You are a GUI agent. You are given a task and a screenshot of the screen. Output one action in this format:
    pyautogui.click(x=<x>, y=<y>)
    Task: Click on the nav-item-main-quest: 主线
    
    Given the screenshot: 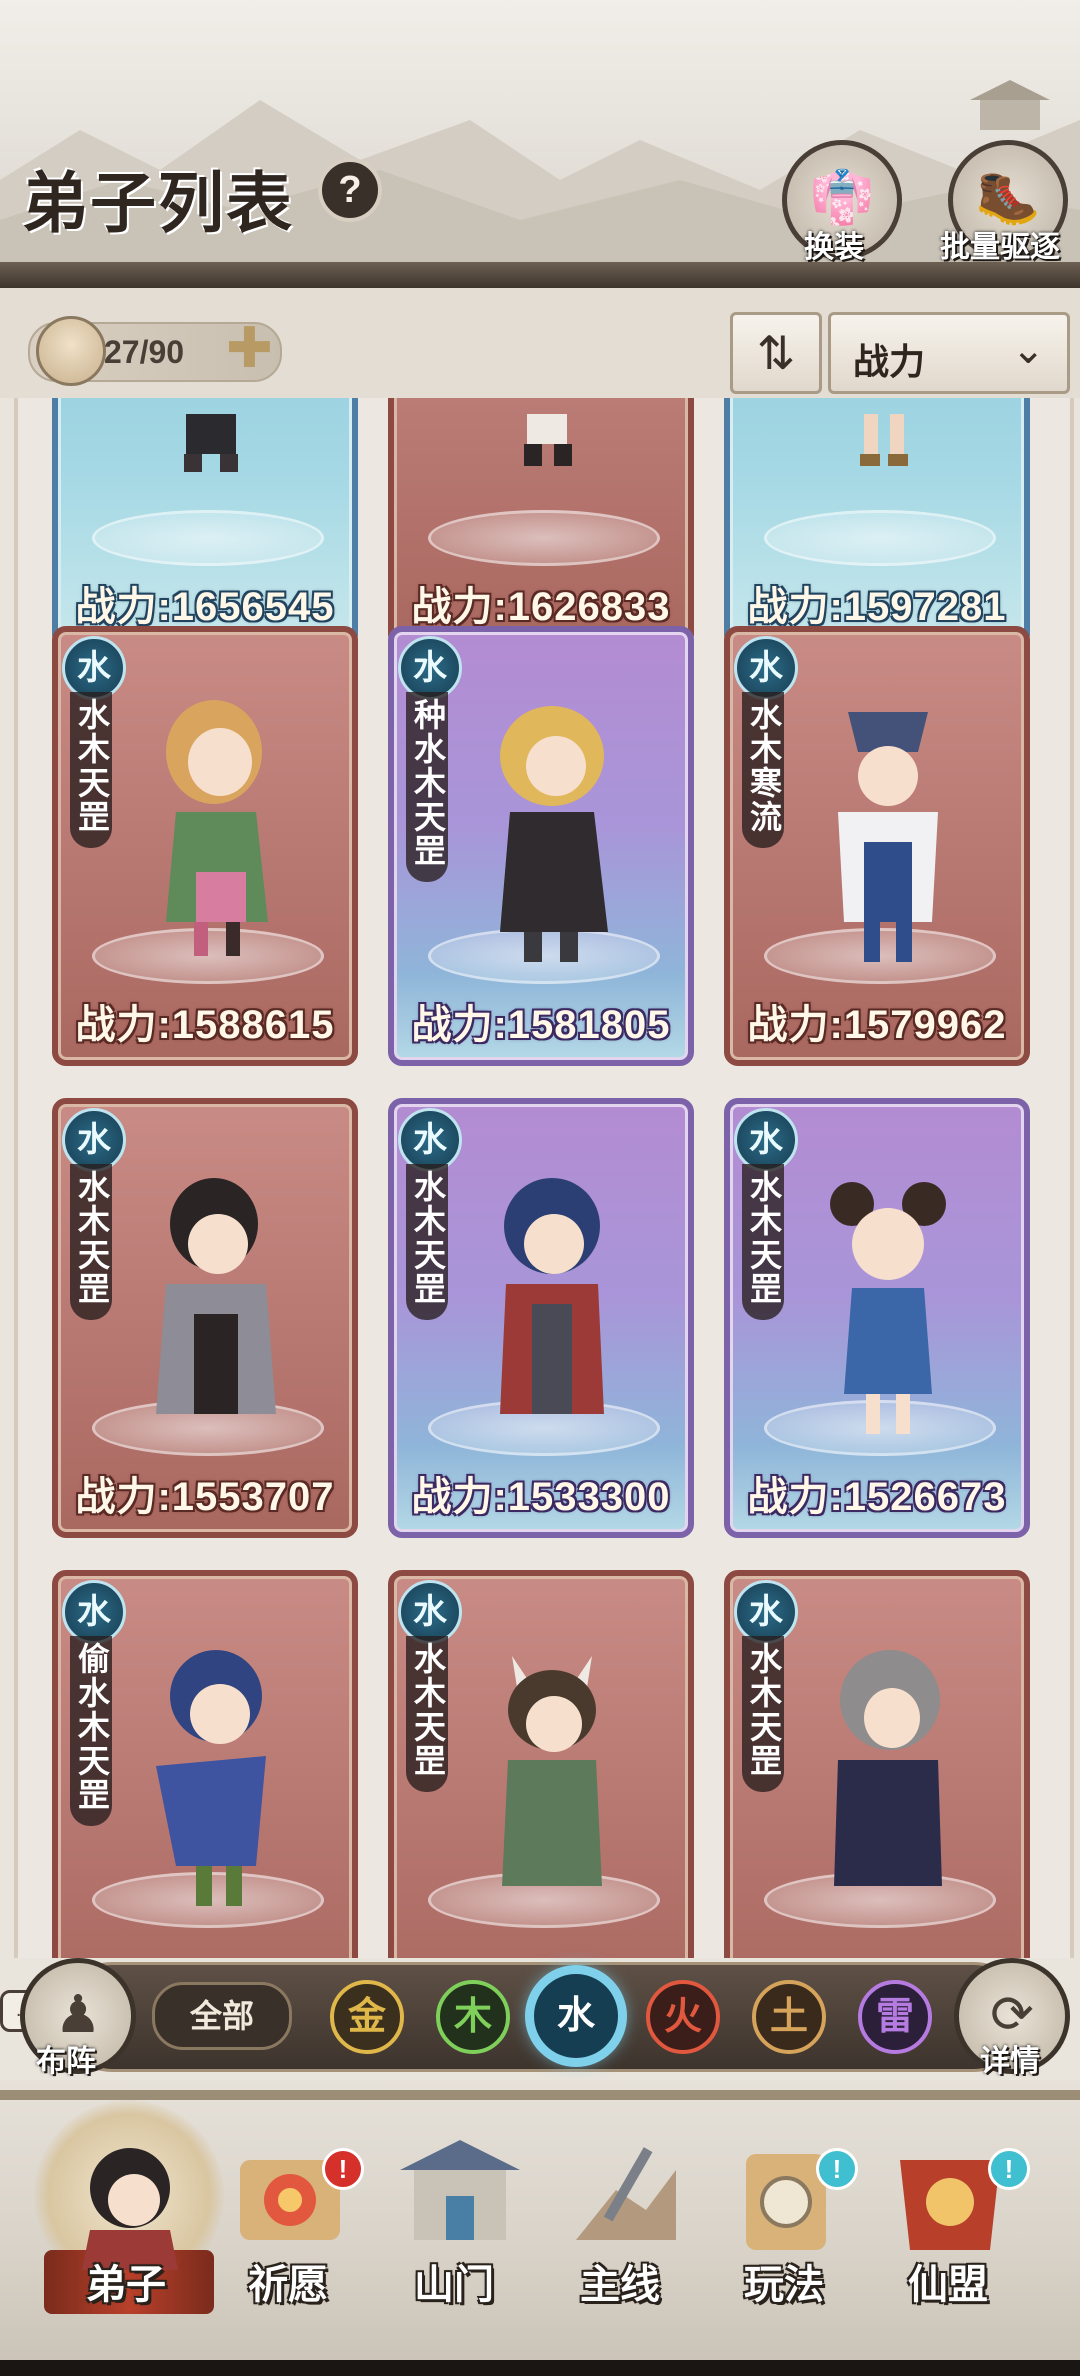 What is the action you would take?
    pyautogui.click(x=620, y=2281)
    